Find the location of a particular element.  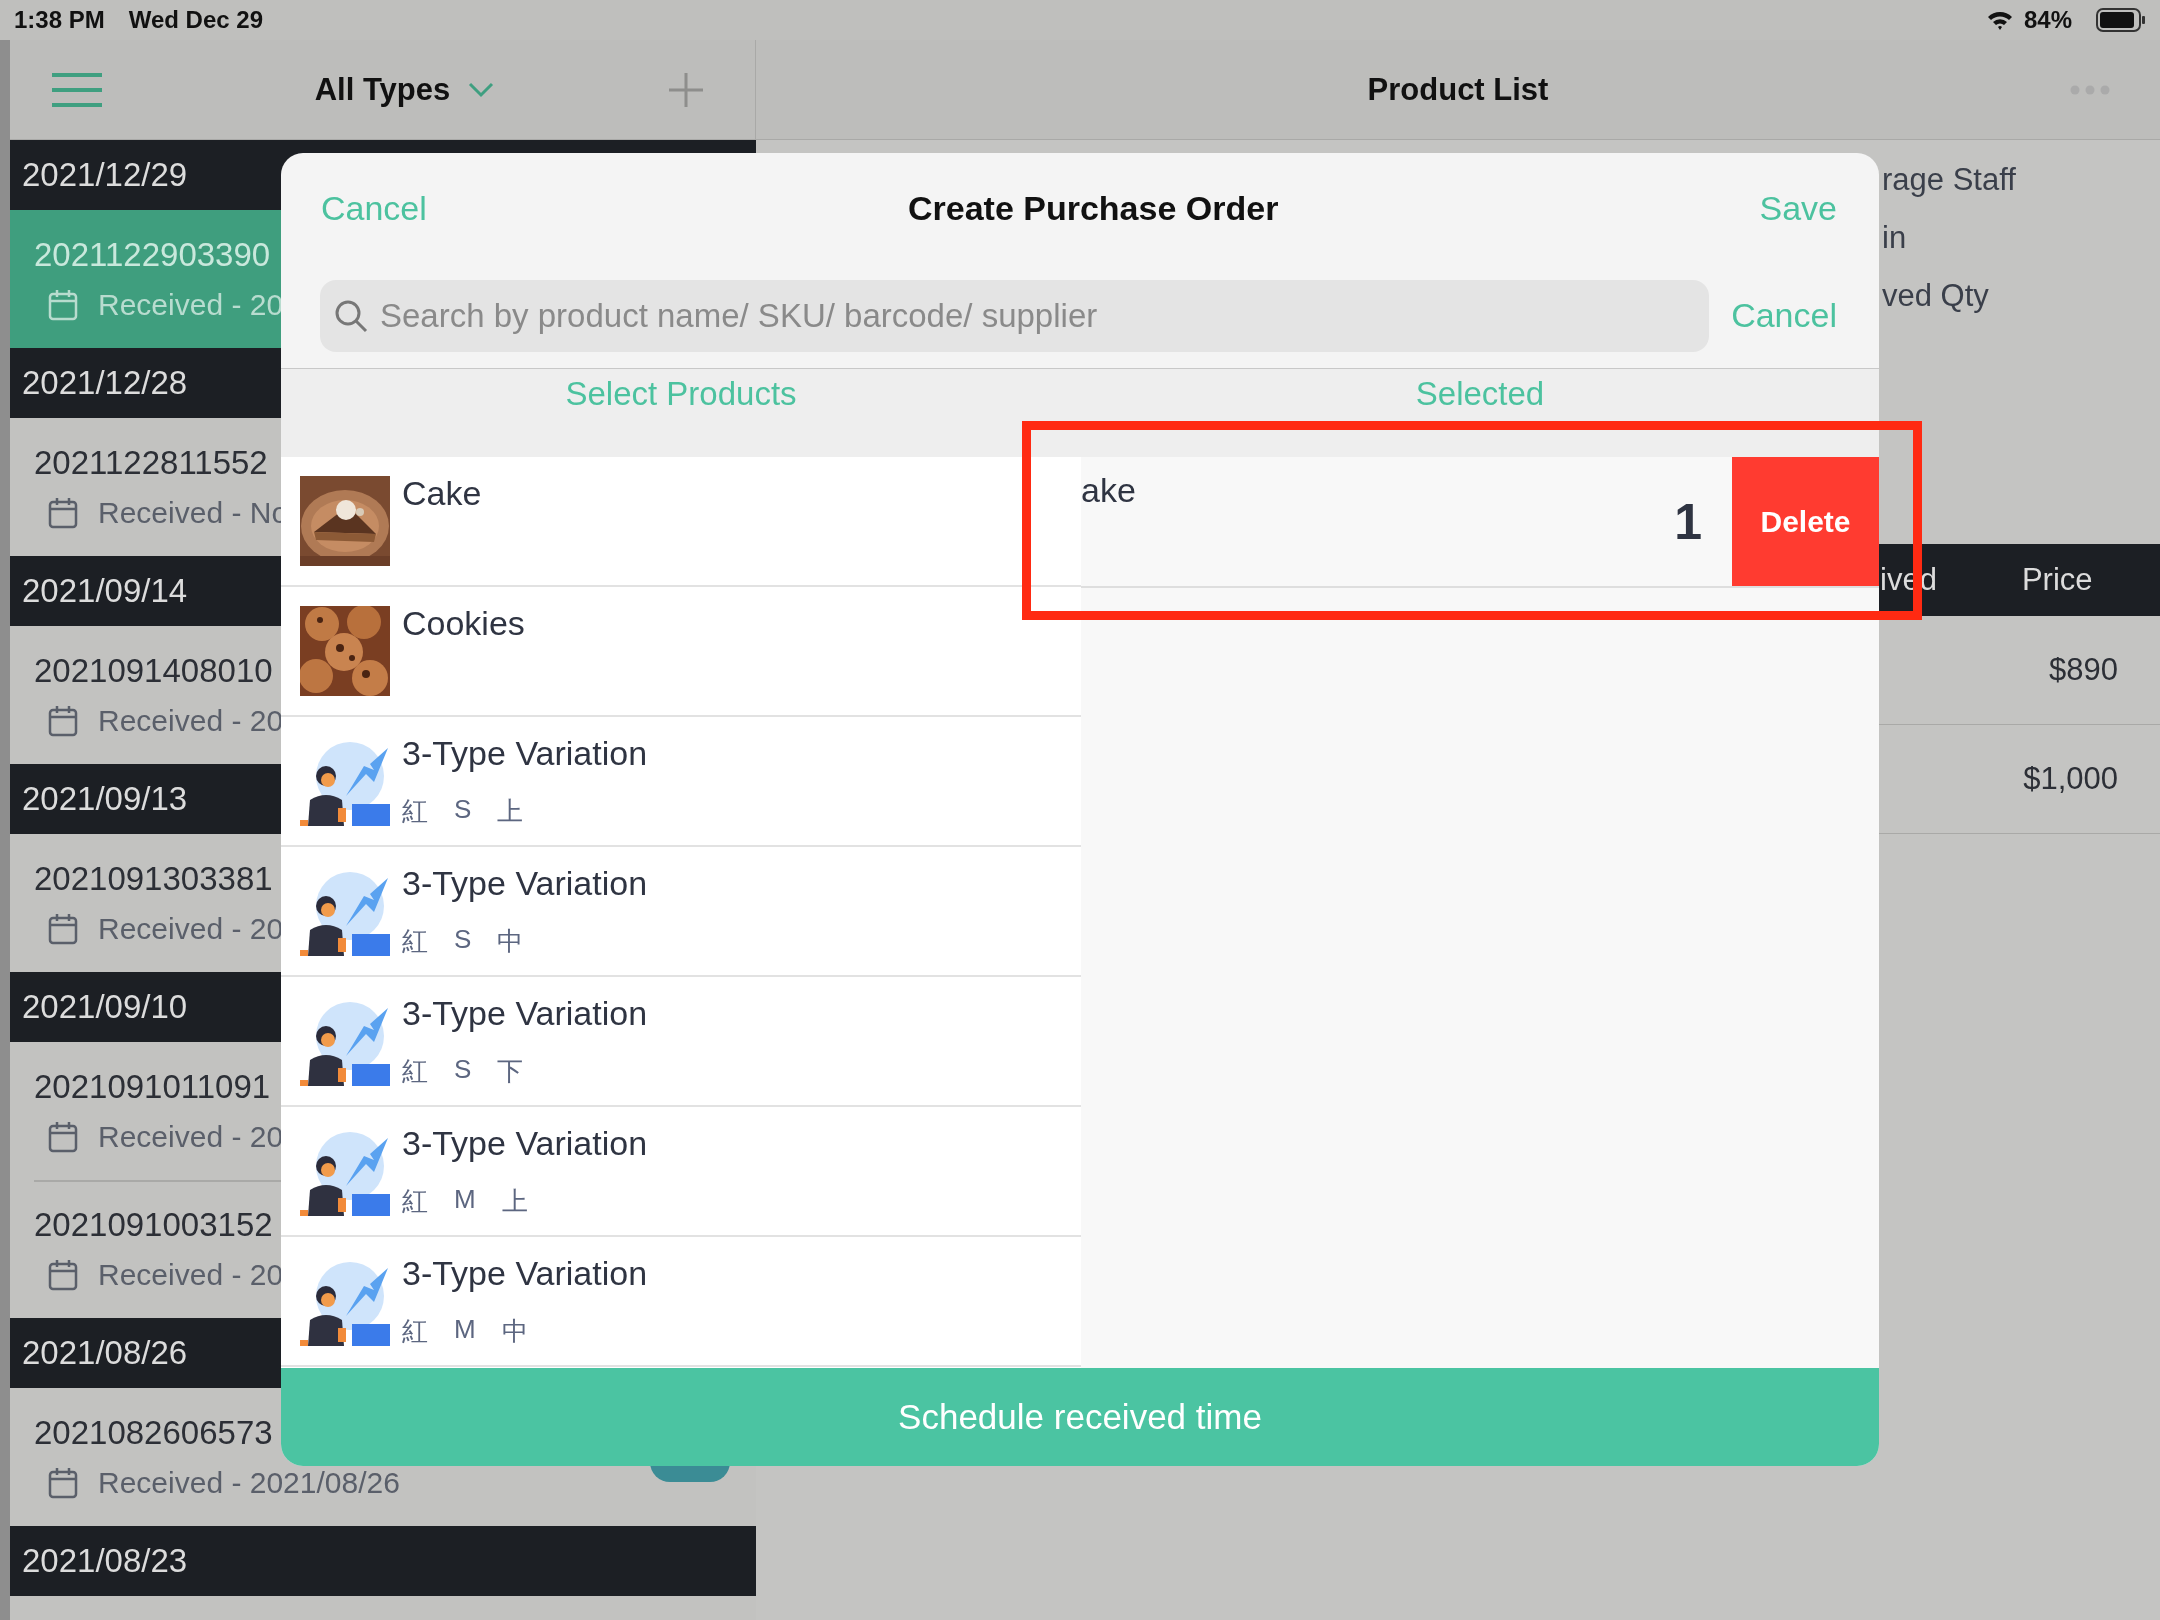

detail-label: in is located at coordinates (1895, 238).